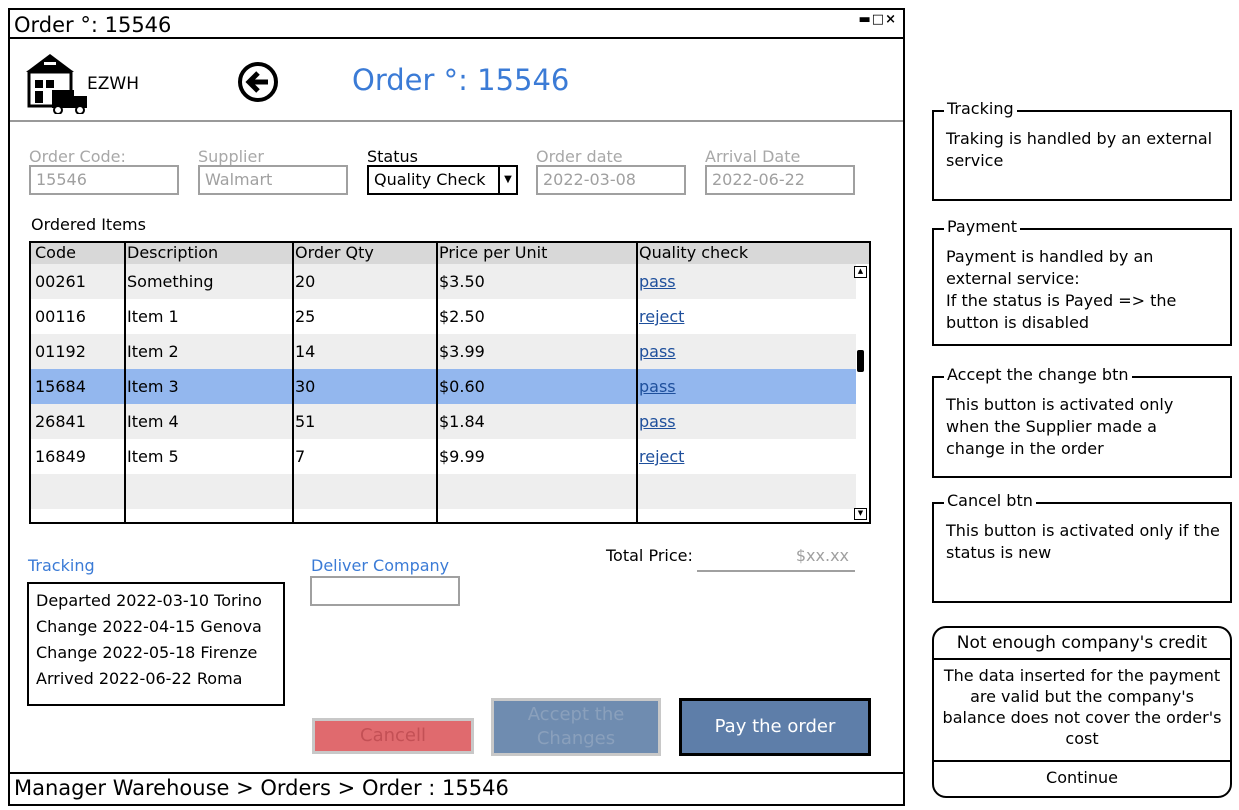 This screenshot has width=1239, height=810. Describe the element at coordinates (456, 121) in the screenshot. I see `header-divider` at that location.